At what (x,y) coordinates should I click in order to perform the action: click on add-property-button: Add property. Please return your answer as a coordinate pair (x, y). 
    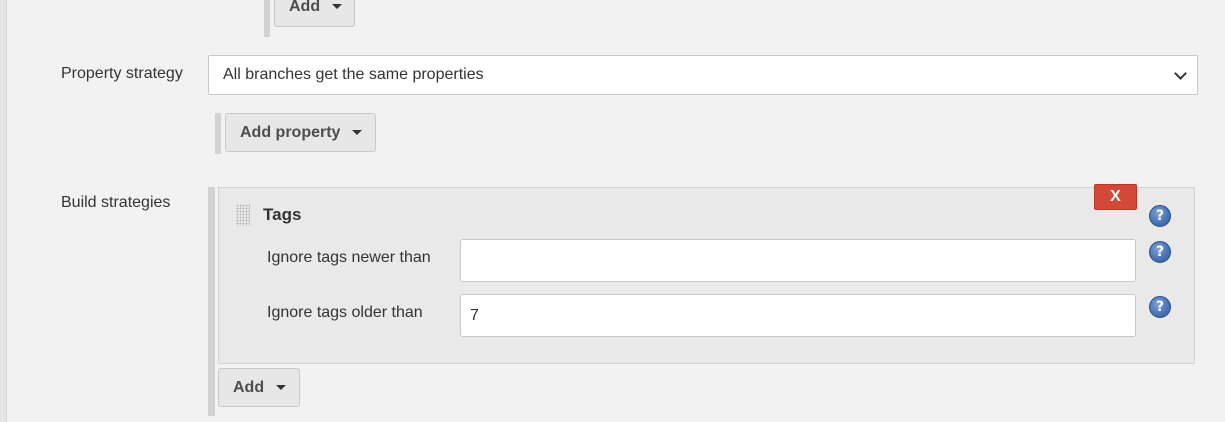
    Looking at the image, I should click on (300, 132).